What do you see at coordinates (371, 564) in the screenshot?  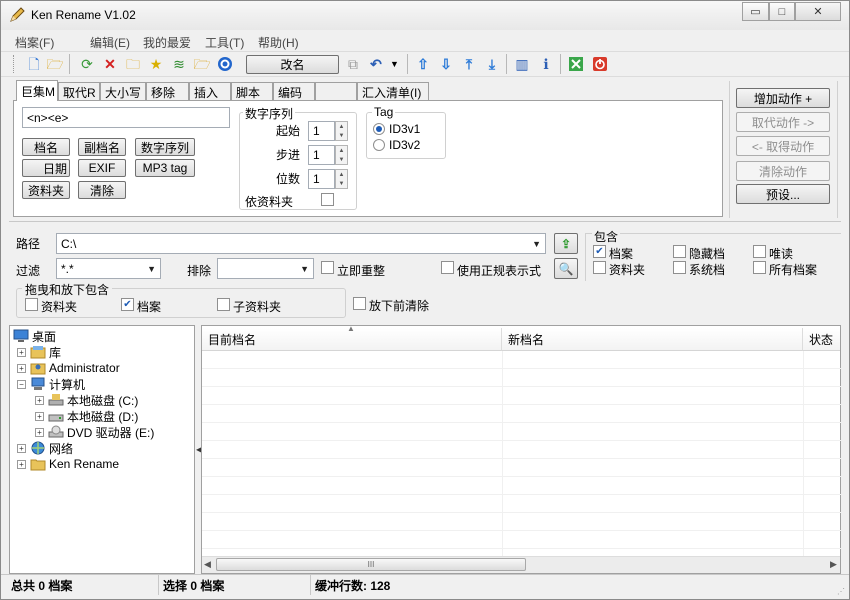 I see `scroll-thumb: III` at bounding box center [371, 564].